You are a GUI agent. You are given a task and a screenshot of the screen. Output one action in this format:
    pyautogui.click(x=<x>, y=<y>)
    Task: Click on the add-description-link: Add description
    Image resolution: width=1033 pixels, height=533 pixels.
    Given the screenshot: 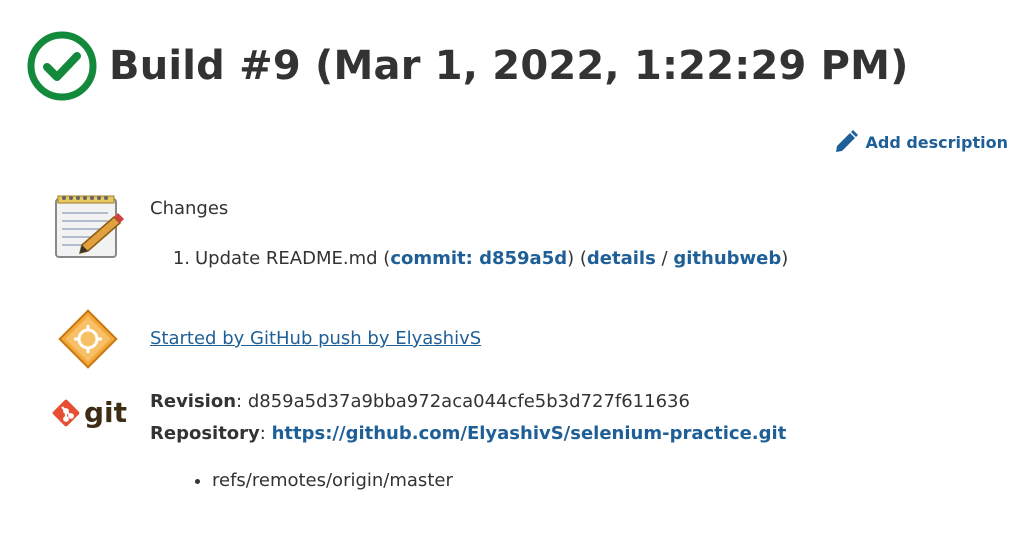 What is the action you would take?
    pyautogui.click(x=920, y=142)
    